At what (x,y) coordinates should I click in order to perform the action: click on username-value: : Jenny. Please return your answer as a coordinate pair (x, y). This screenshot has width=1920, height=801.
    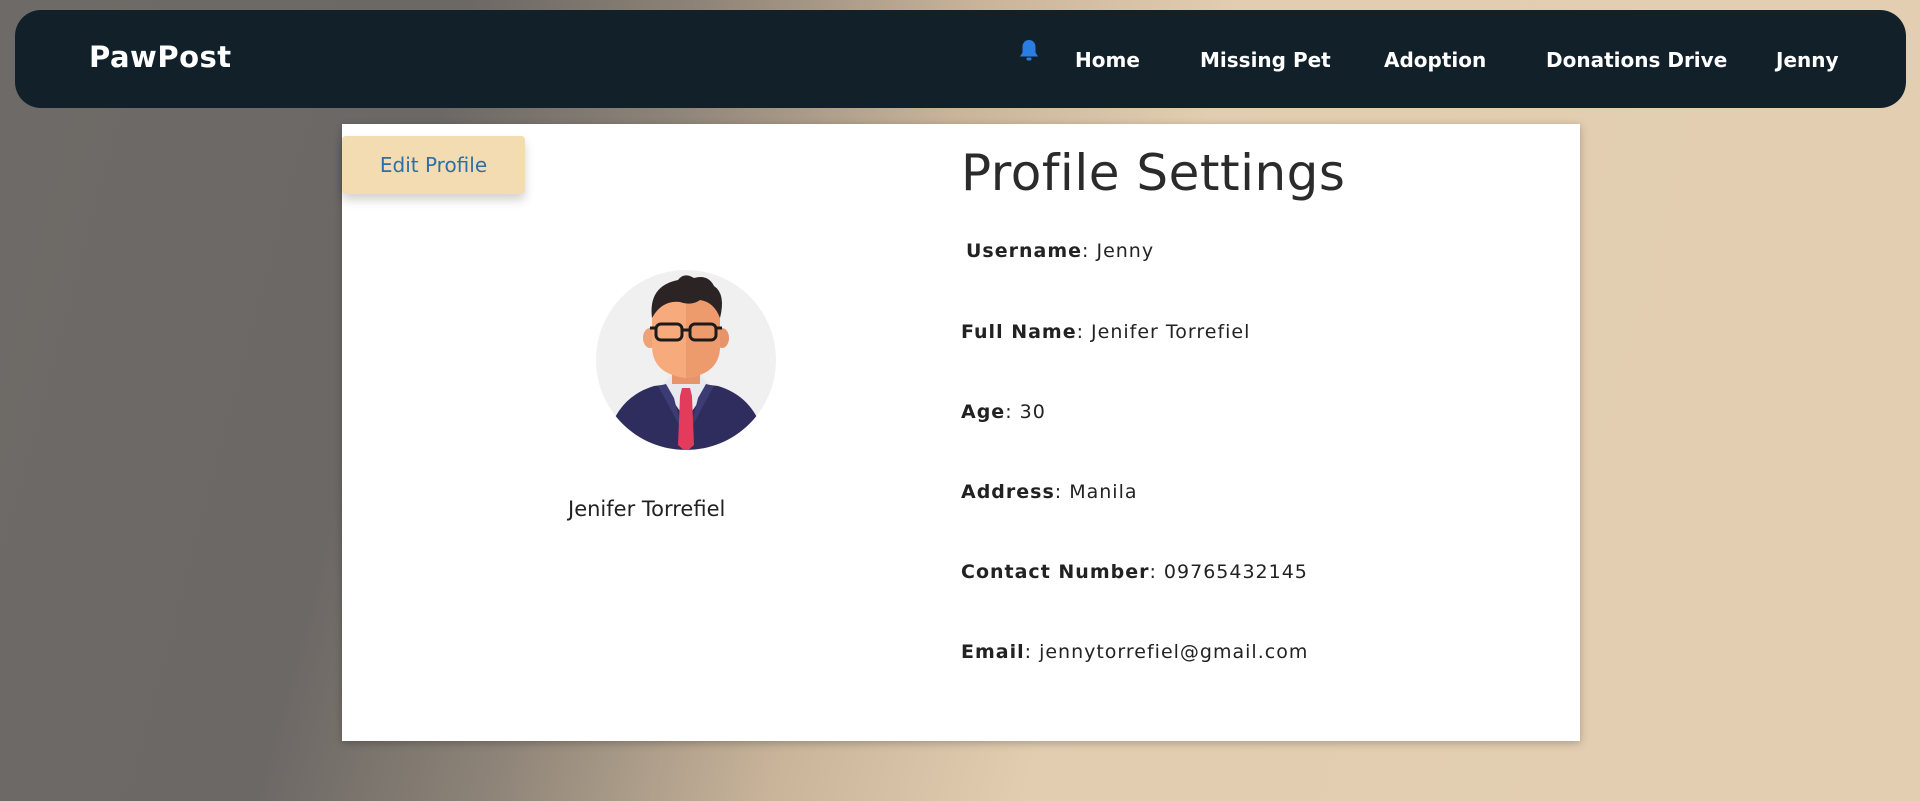
    Looking at the image, I should click on (1118, 251).